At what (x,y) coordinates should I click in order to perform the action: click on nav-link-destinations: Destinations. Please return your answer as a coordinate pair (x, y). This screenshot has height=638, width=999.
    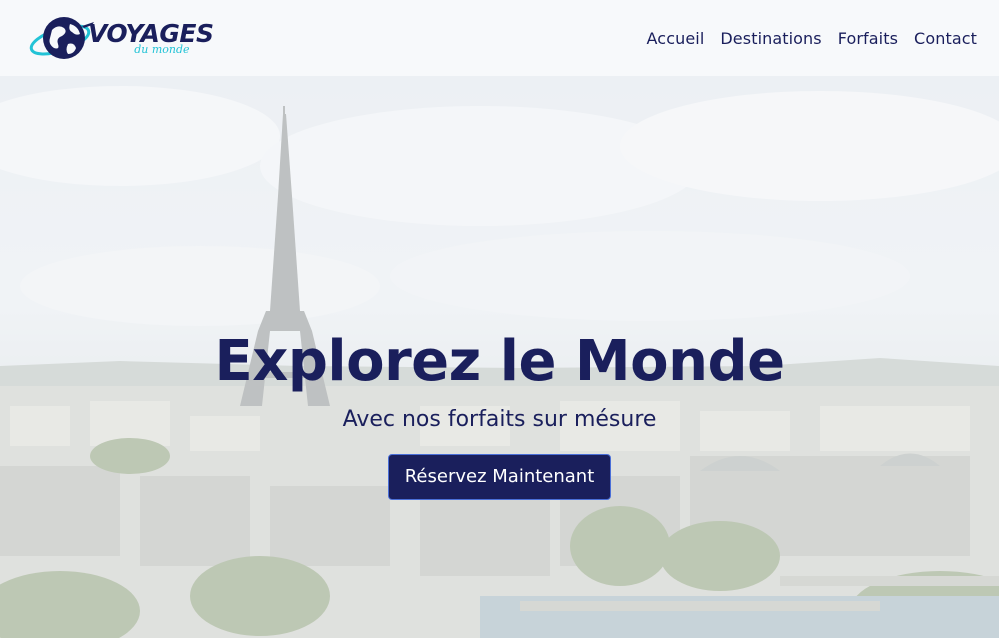
    Looking at the image, I should click on (770, 38).